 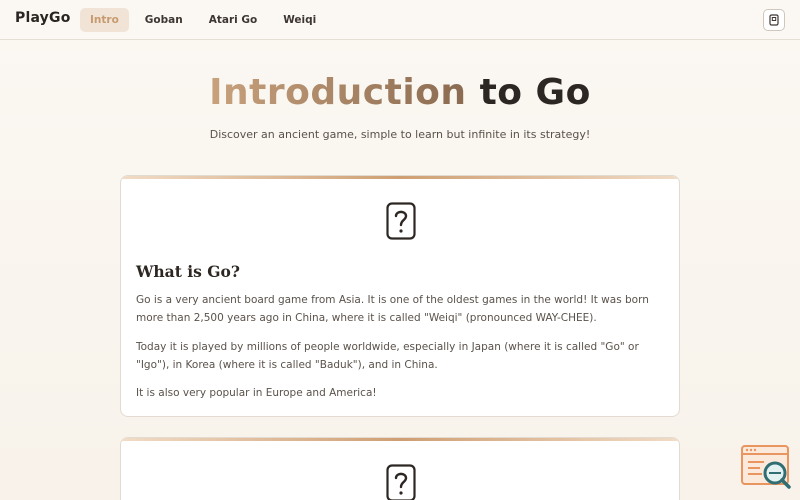 I want to click on card-title: What is Go?, so click(x=188, y=271).